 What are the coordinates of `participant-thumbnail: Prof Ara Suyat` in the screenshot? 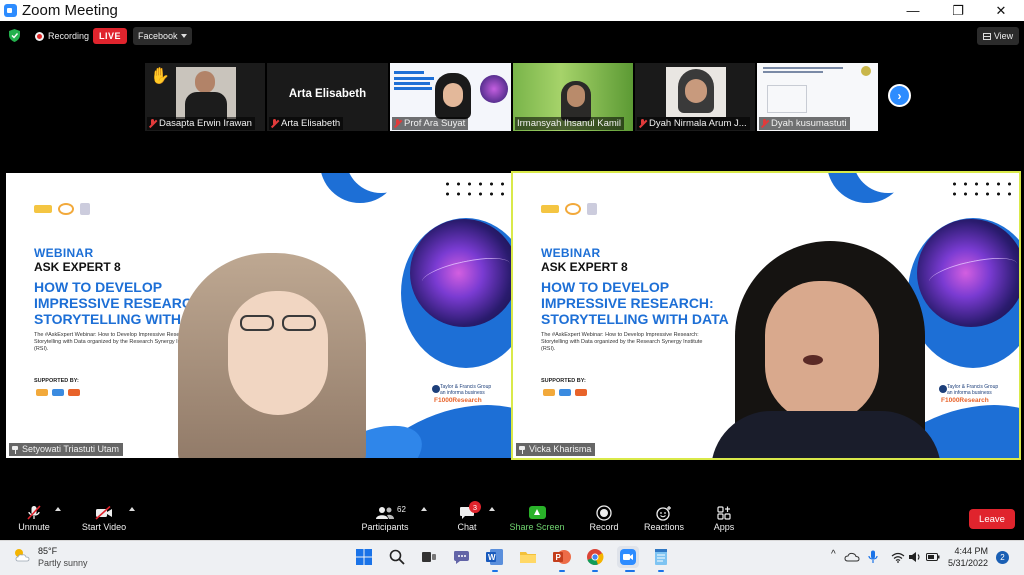 It's located at (450, 97).